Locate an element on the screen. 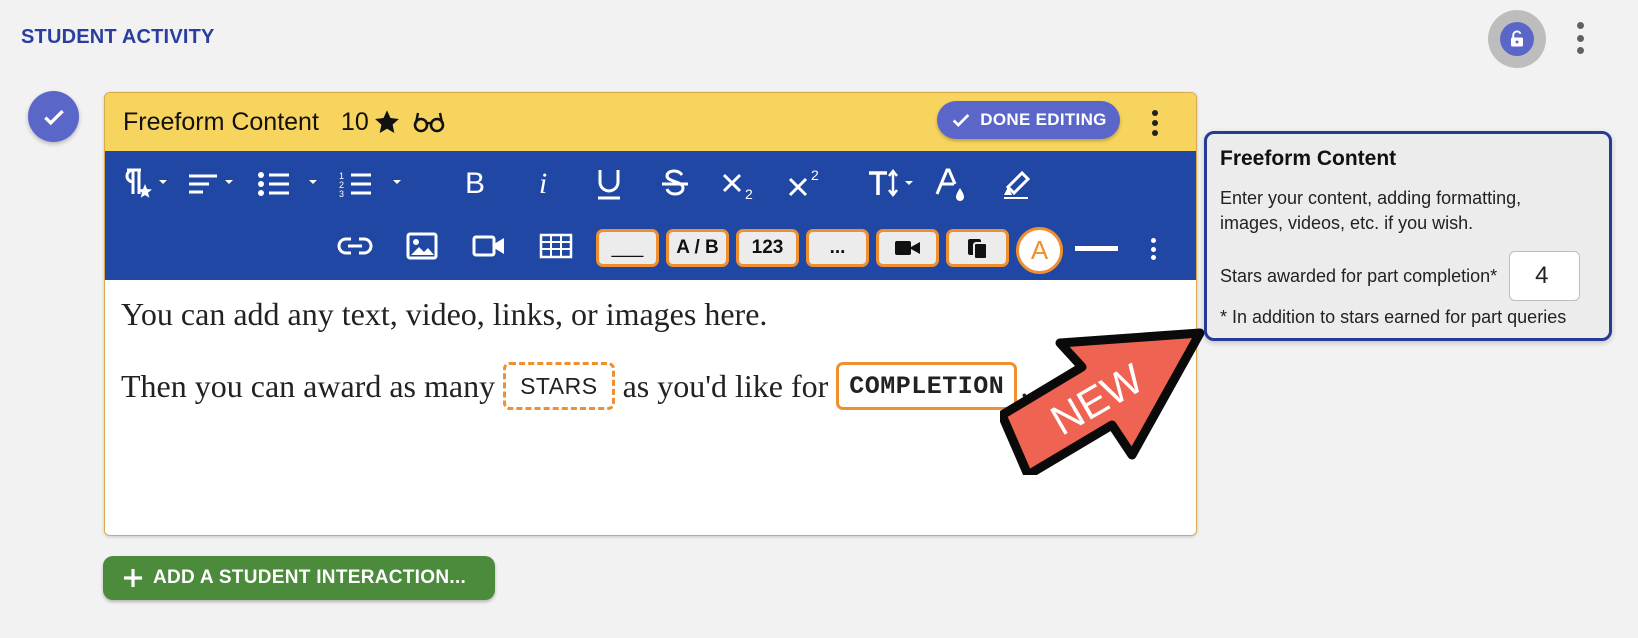  table-icon is located at coordinates (556, 246).